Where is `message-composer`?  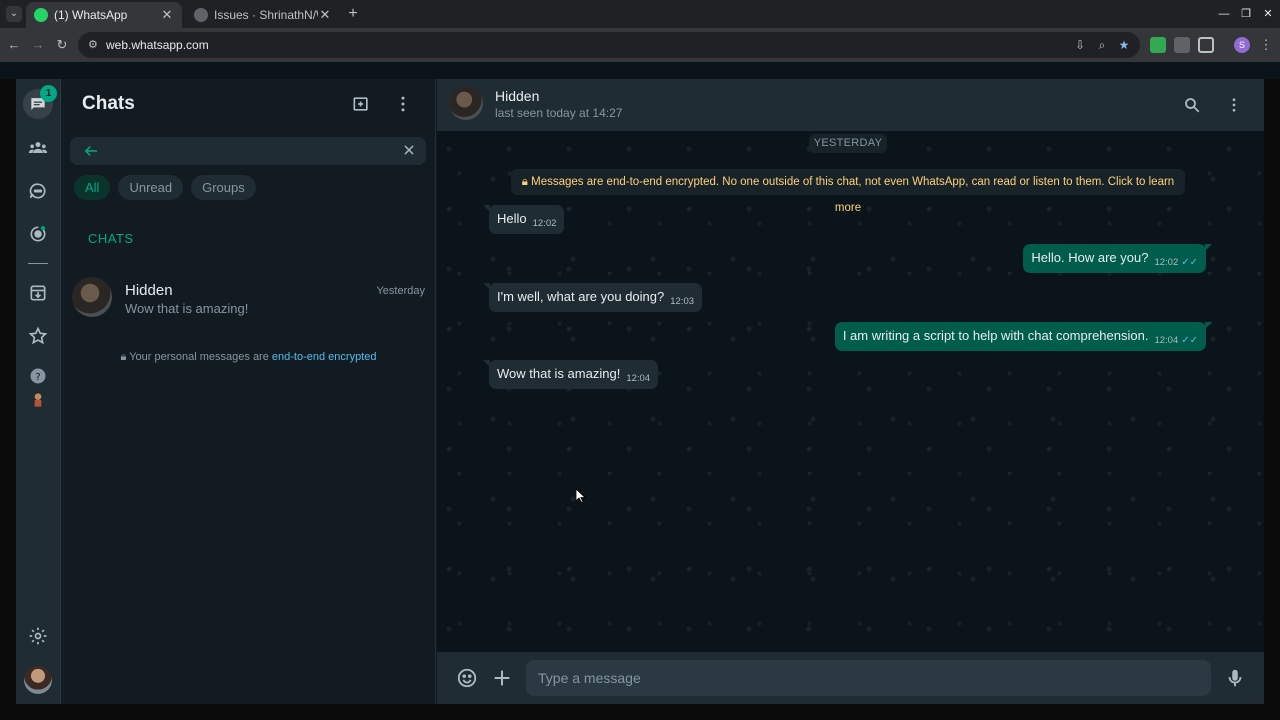
message-composer is located at coordinates (850, 678).